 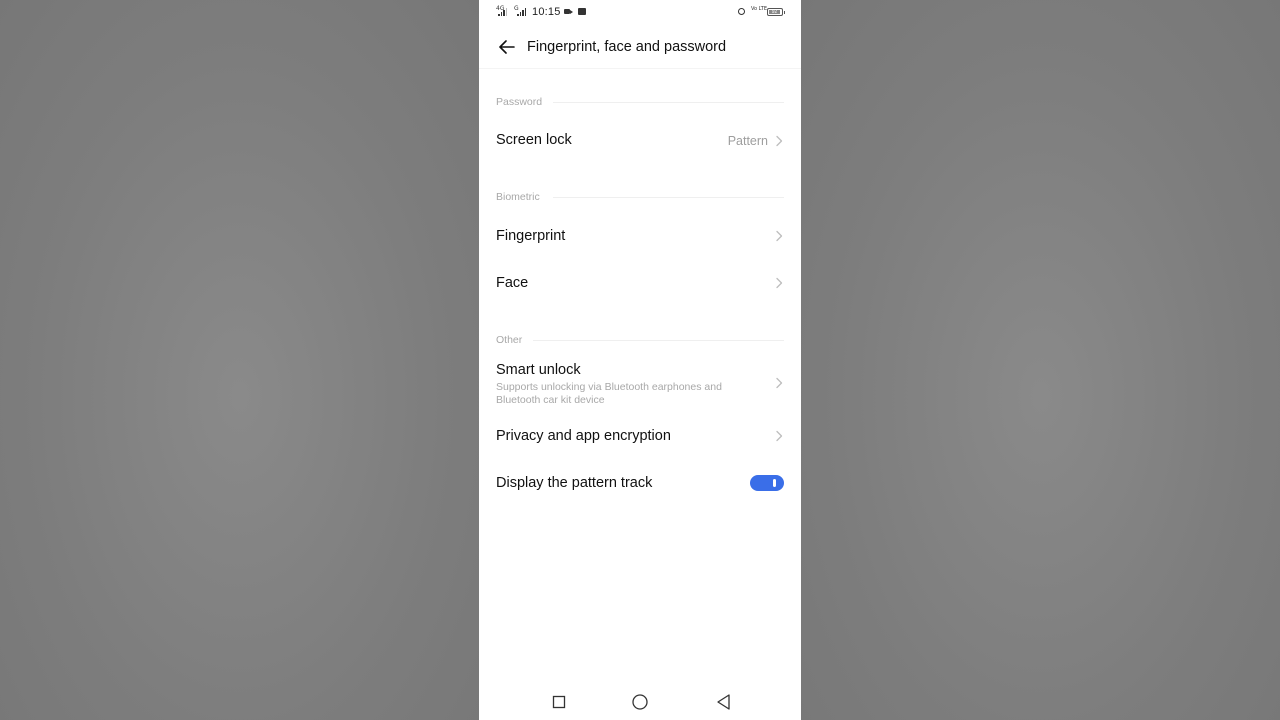 What do you see at coordinates (519, 102) in the screenshot?
I see `section-label-password: Password` at bounding box center [519, 102].